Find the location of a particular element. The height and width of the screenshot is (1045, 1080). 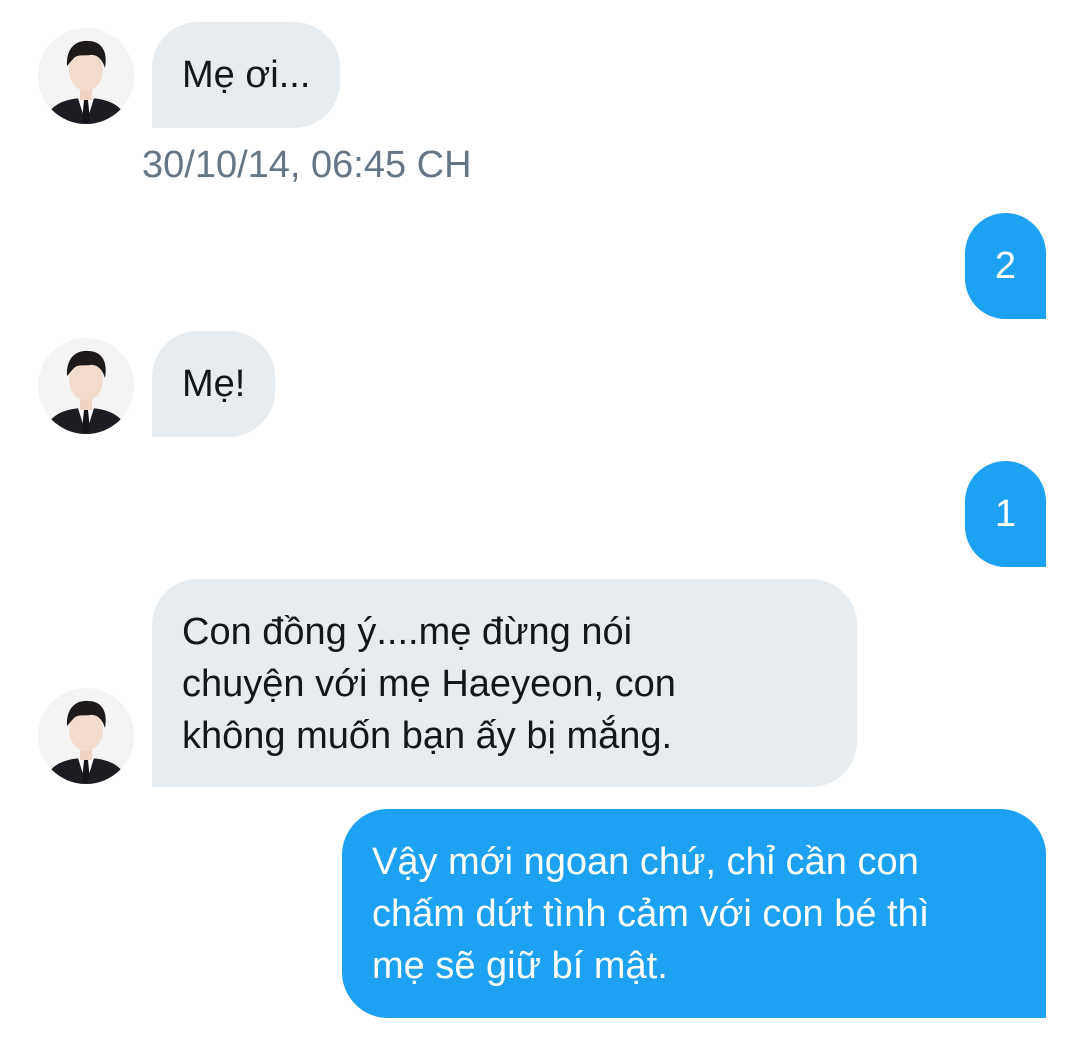

message-timestamp: 30/10/14, 06:45 CH is located at coordinates (307, 165).